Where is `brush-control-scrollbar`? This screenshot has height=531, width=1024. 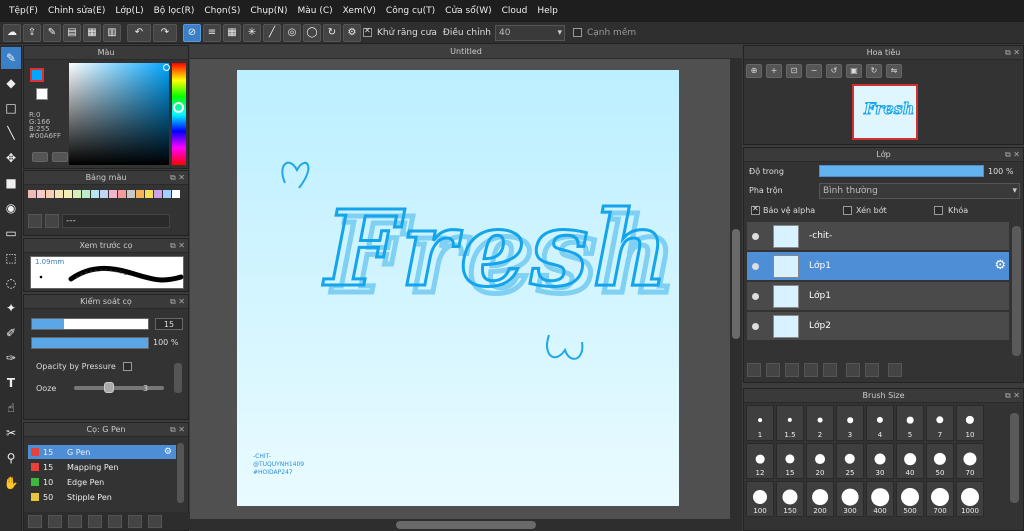
brush-control-scrollbar is located at coordinates (178, 378).